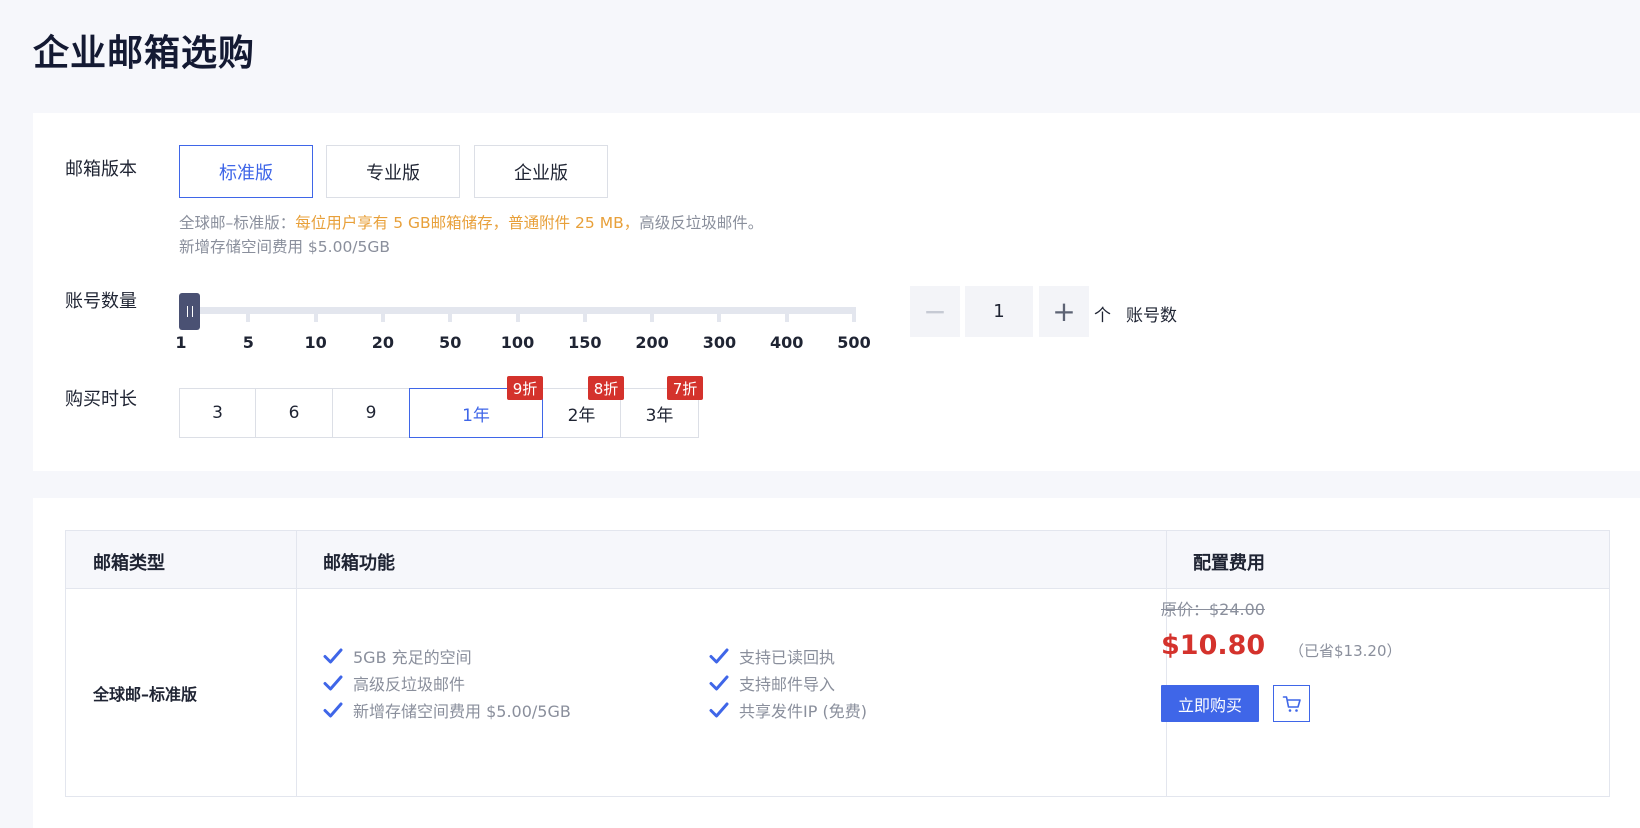  I want to click on grip-icon, so click(189, 311).